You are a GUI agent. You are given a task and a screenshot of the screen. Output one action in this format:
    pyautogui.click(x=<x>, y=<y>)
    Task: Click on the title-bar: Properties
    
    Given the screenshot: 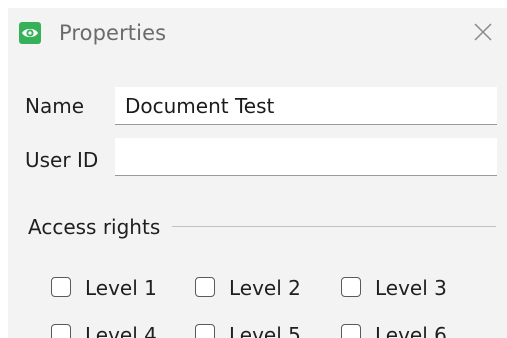 What is the action you would take?
    pyautogui.click(x=257, y=33)
    